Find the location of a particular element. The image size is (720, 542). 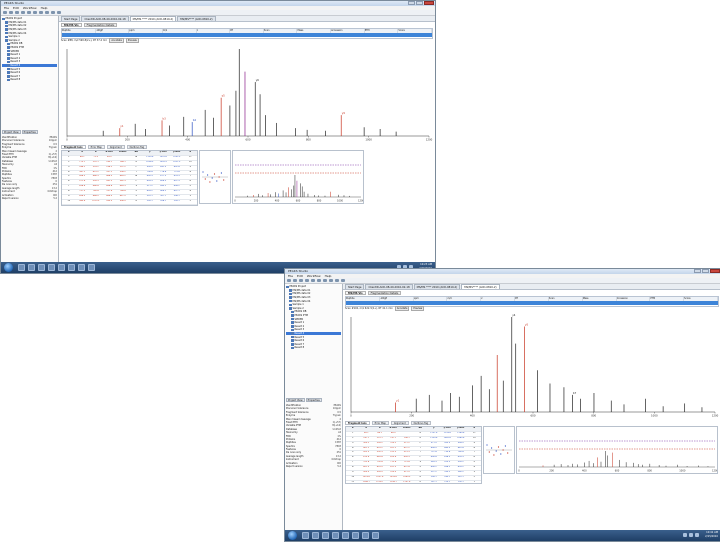

network-icon is located at coordinates (685, 535).